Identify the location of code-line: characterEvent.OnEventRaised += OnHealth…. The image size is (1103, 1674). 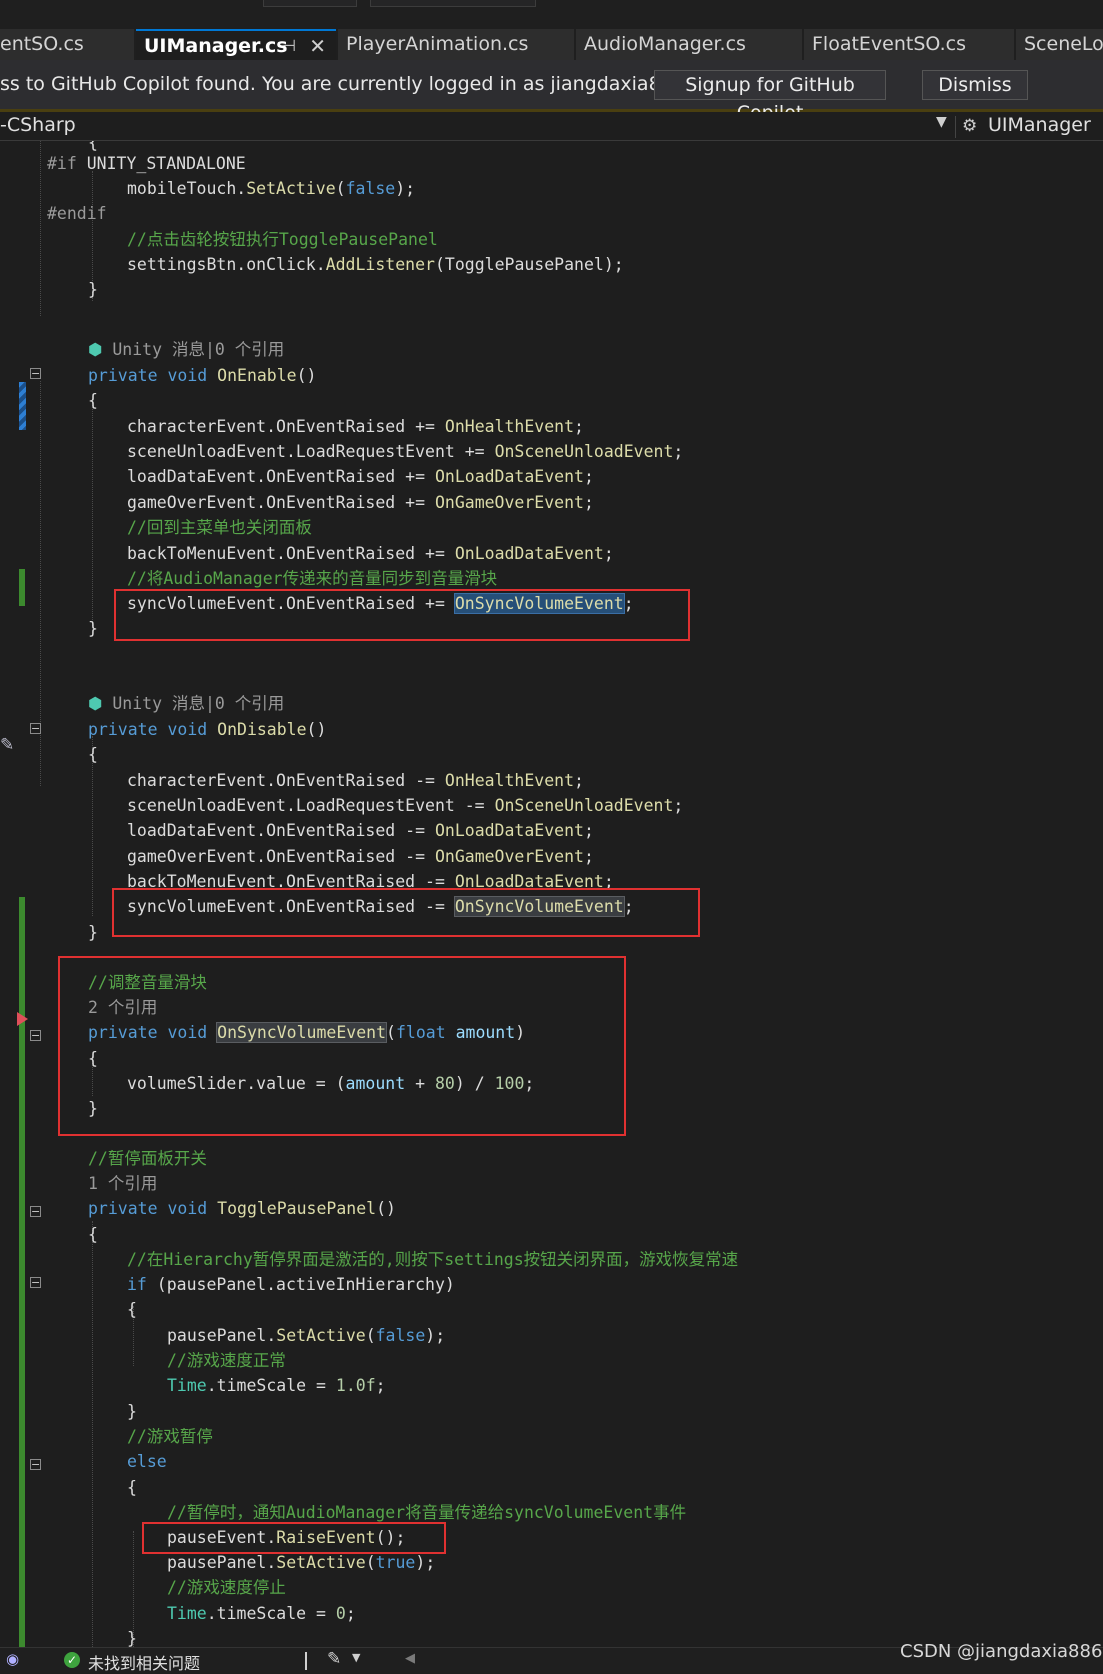
(355, 426).